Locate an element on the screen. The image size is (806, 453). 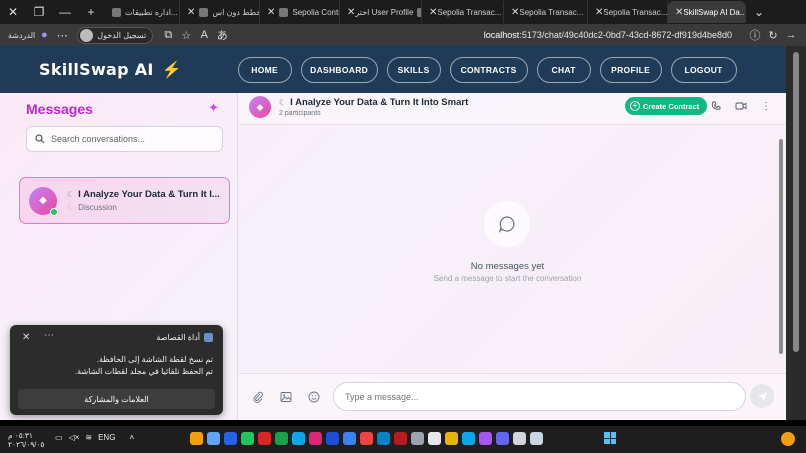
create-contract-button: + Create Contract is located at coordinates (666, 106).